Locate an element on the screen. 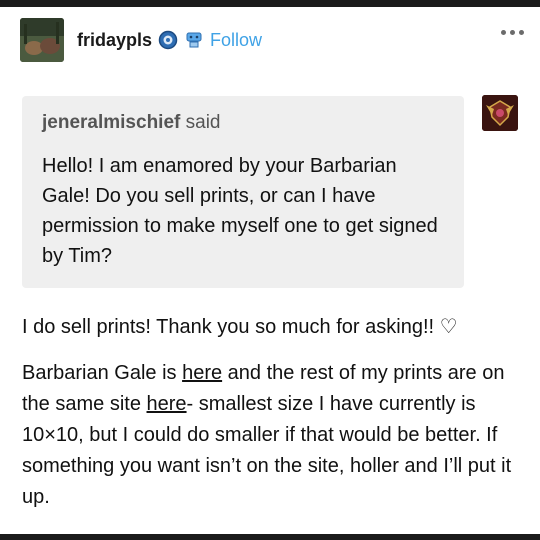 Image resolution: width=540 pixels, height=540 pixels. said-label: said is located at coordinates (203, 122).